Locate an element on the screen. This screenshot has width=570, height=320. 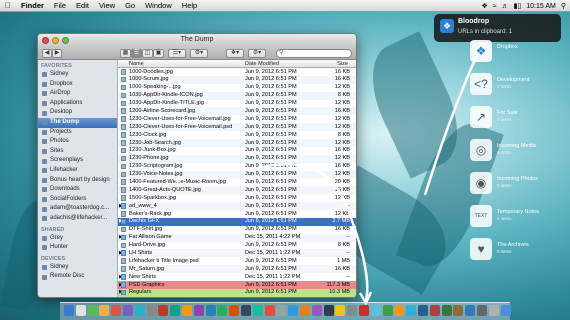
dropbox-icon: ❖ is located at coordinates (447, 26).